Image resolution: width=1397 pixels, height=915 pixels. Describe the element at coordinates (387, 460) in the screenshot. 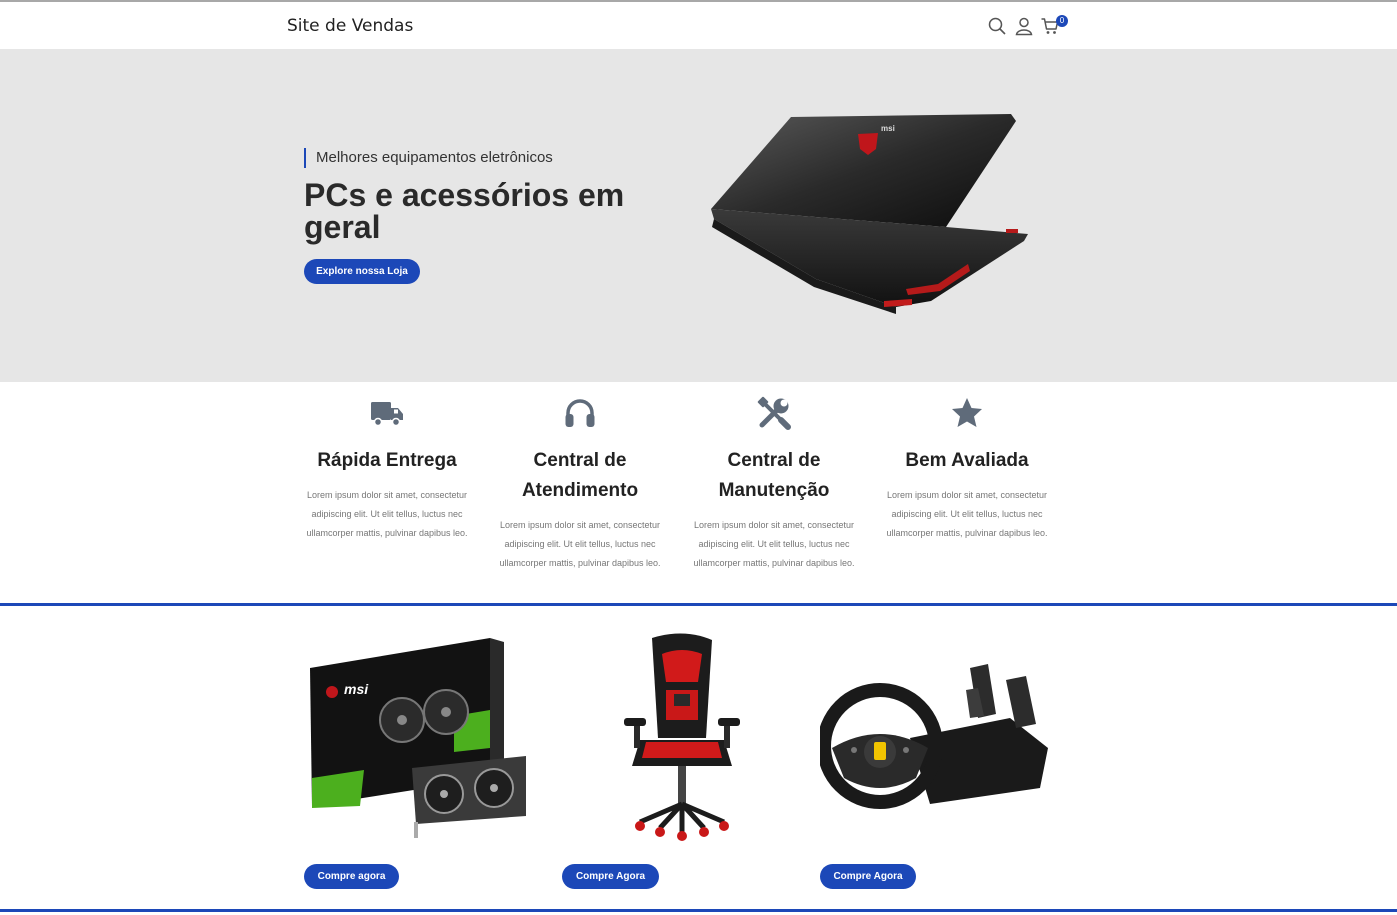

I see `feature-title: Rápida Entrega` at that location.